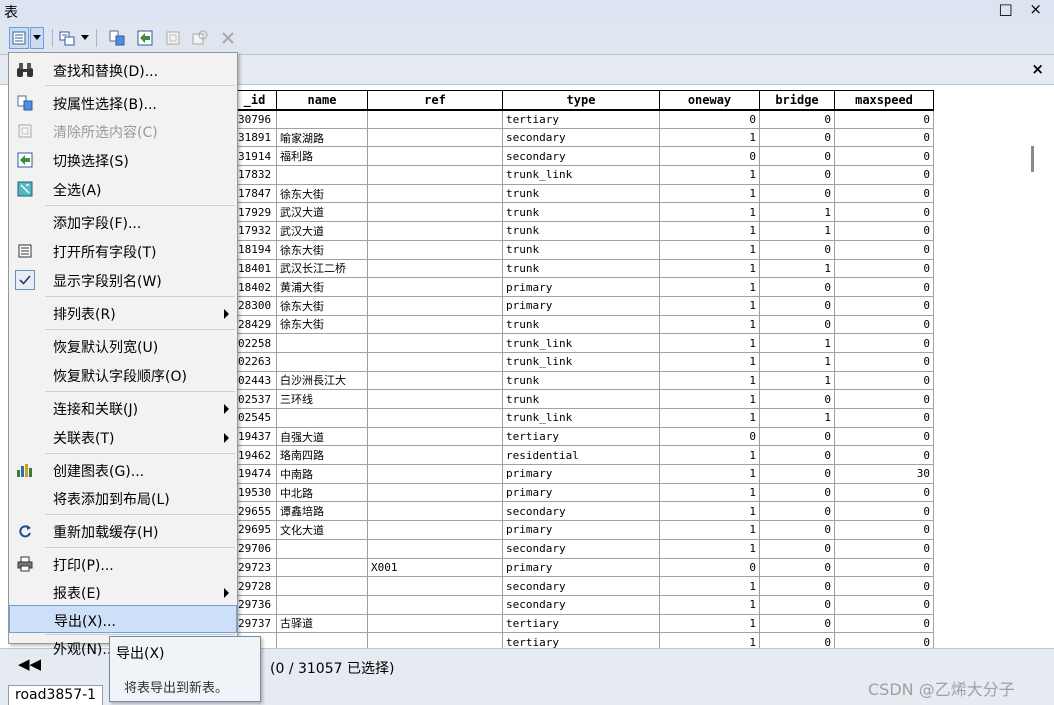  Describe the element at coordinates (123, 160) in the screenshot. I see `menu-item-switch-selection: 切换选择(S)` at that location.